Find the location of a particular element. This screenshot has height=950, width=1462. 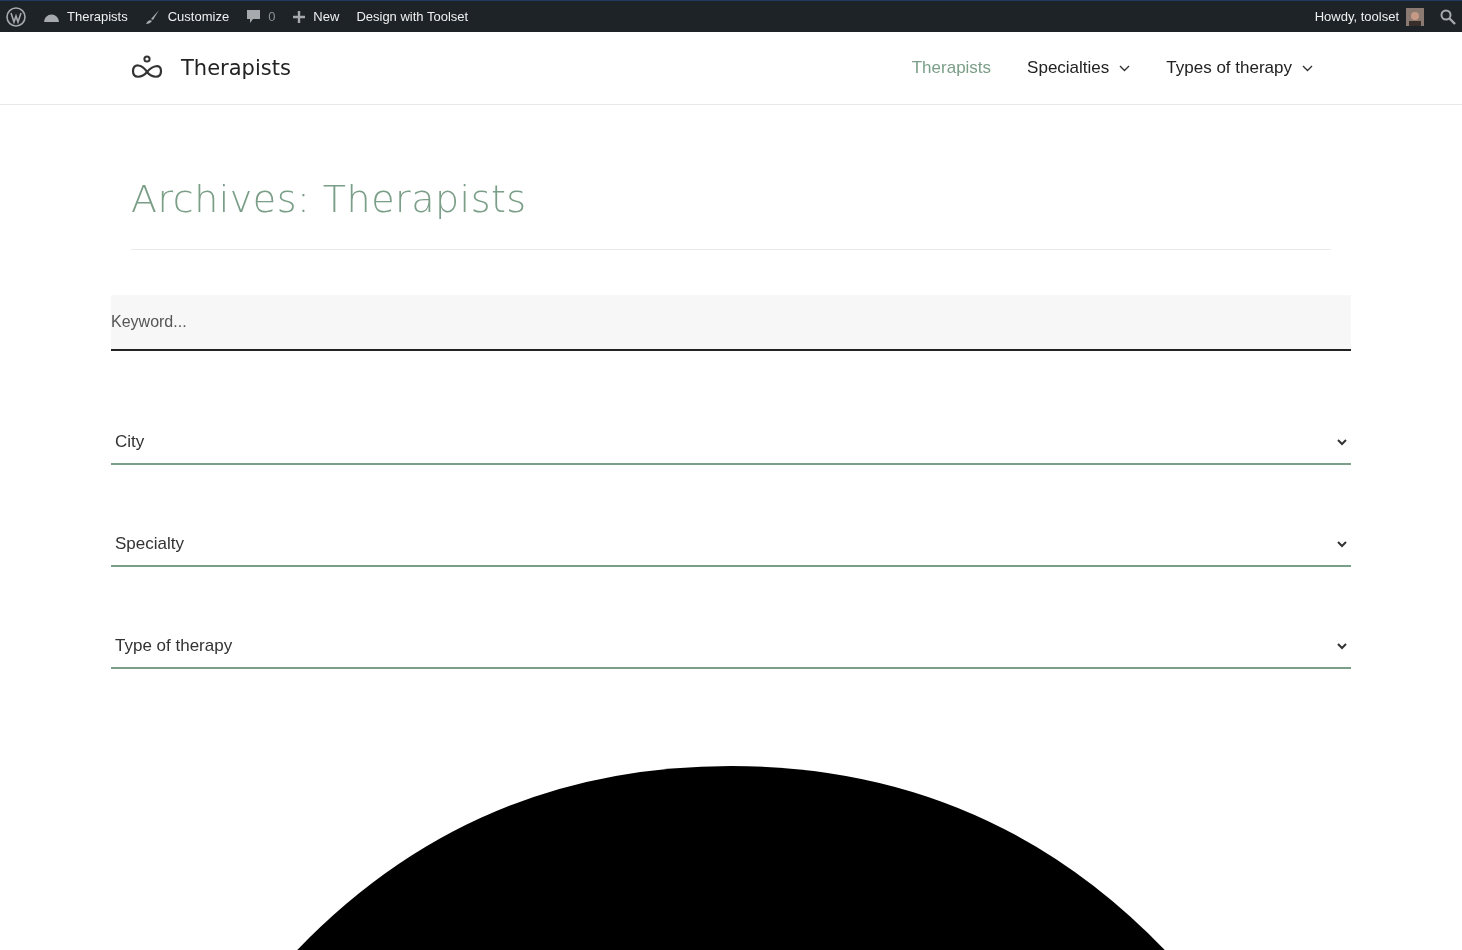

comments-link: 0 is located at coordinates (261, 16).